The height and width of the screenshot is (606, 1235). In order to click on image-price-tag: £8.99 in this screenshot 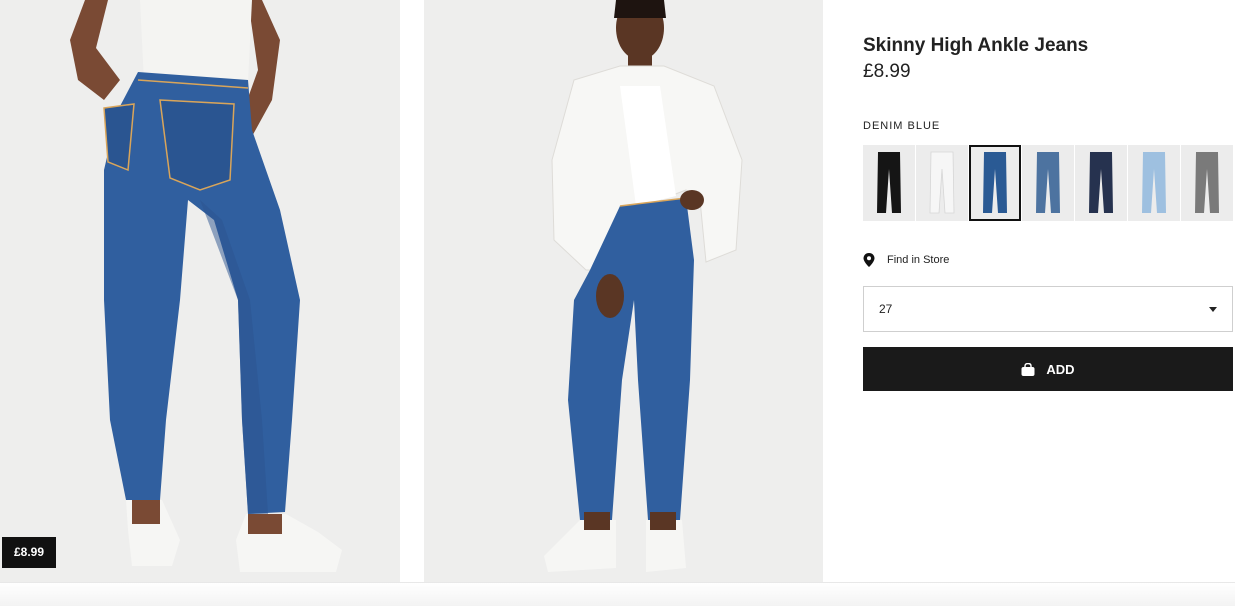, I will do `click(29, 552)`.